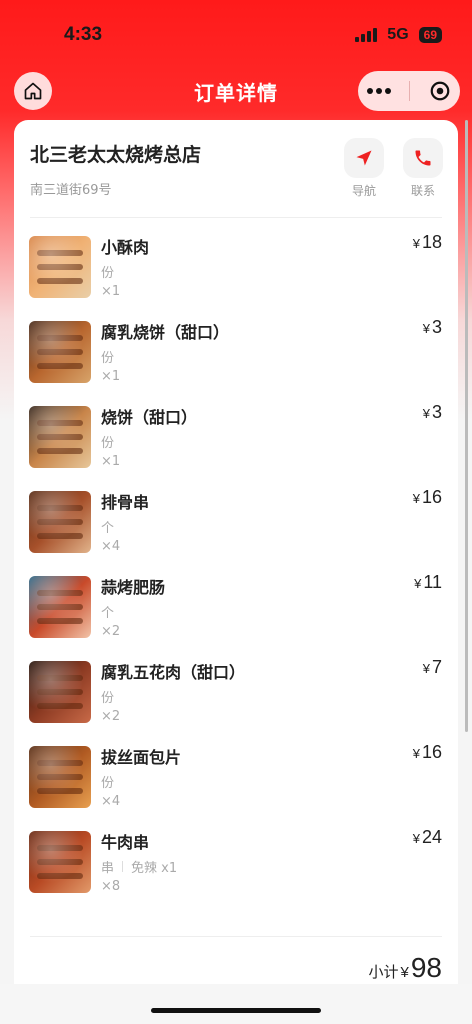 The image size is (472, 1024). Describe the element at coordinates (236, 217) in the screenshot. I see `header-divider` at that location.